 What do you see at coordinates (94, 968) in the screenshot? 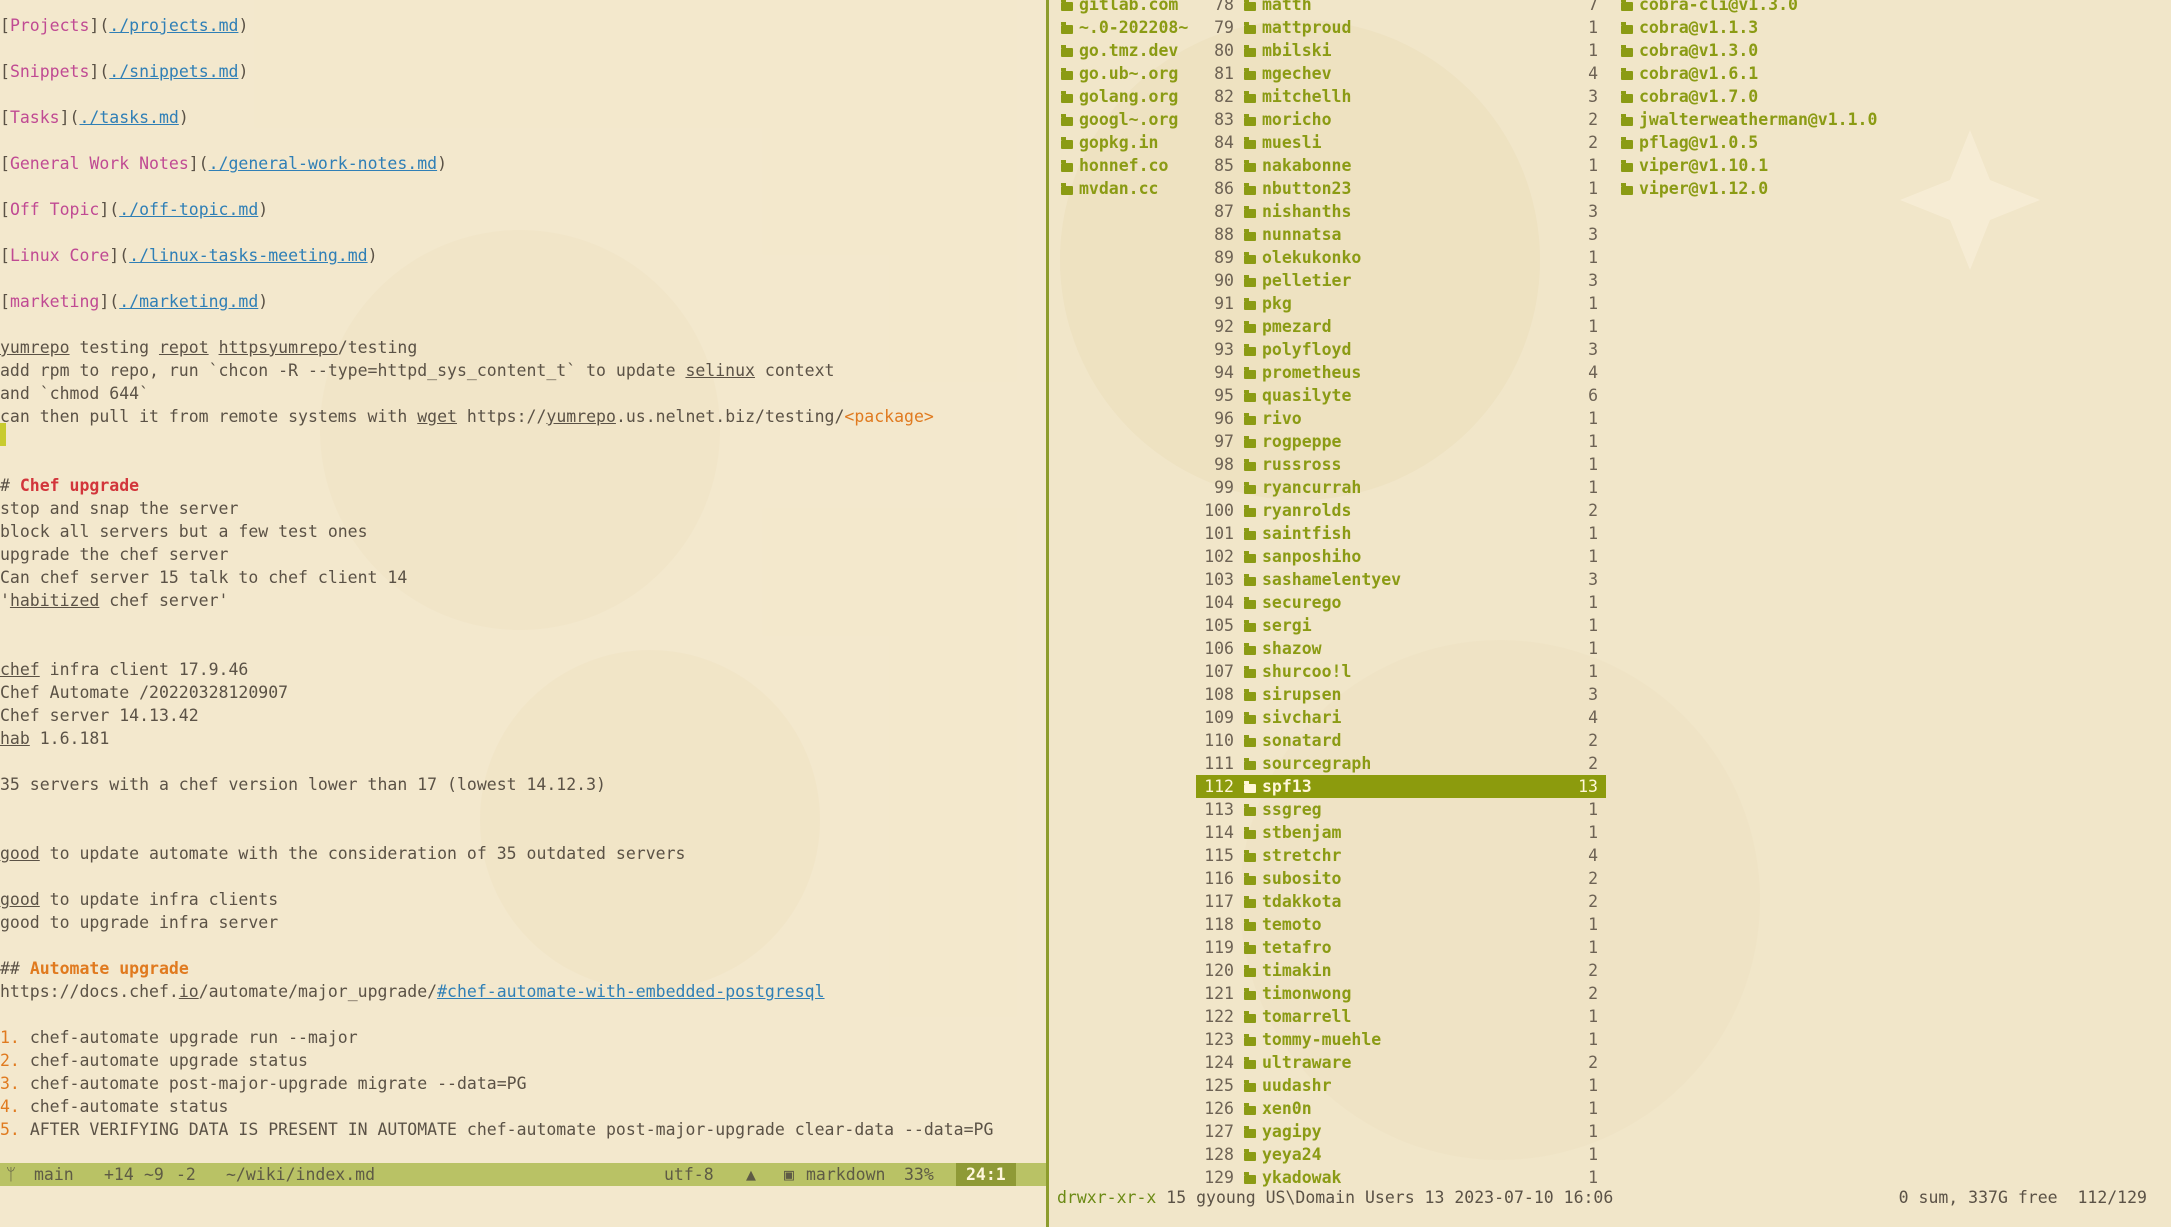
I see `editor-line: ## Automate upgrade` at bounding box center [94, 968].